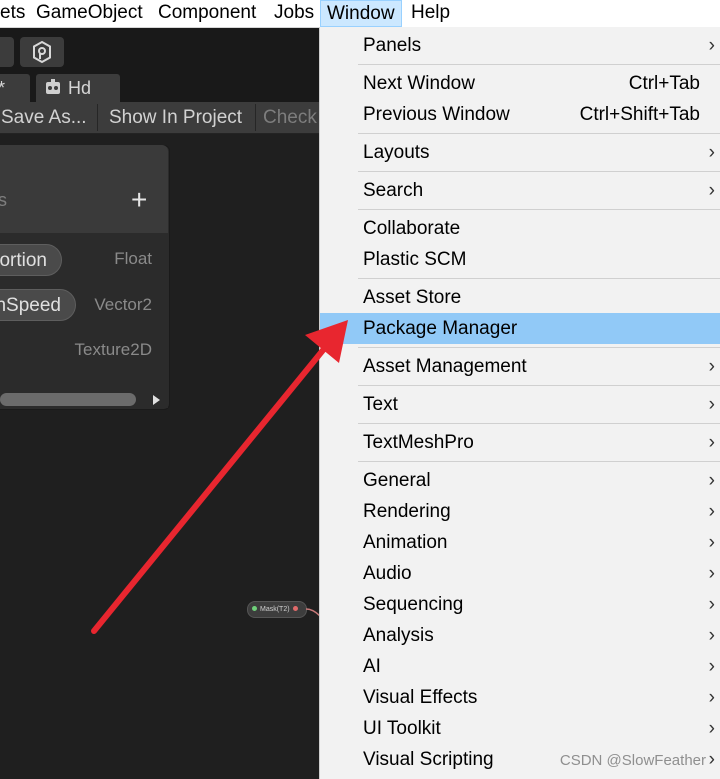 Image resolution: width=720 pixels, height=779 pixels. What do you see at coordinates (38, 305) in the screenshot?
I see `property-pill: nSpeed` at bounding box center [38, 305].